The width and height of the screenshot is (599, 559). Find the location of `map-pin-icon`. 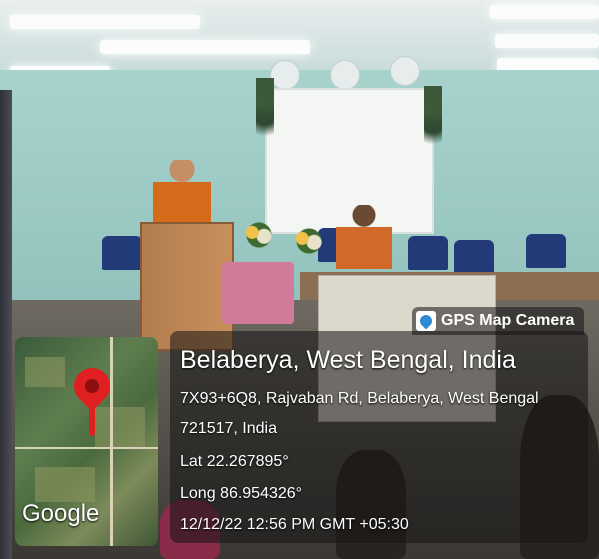

map-pin-icon is located at coordinates (426, 321).